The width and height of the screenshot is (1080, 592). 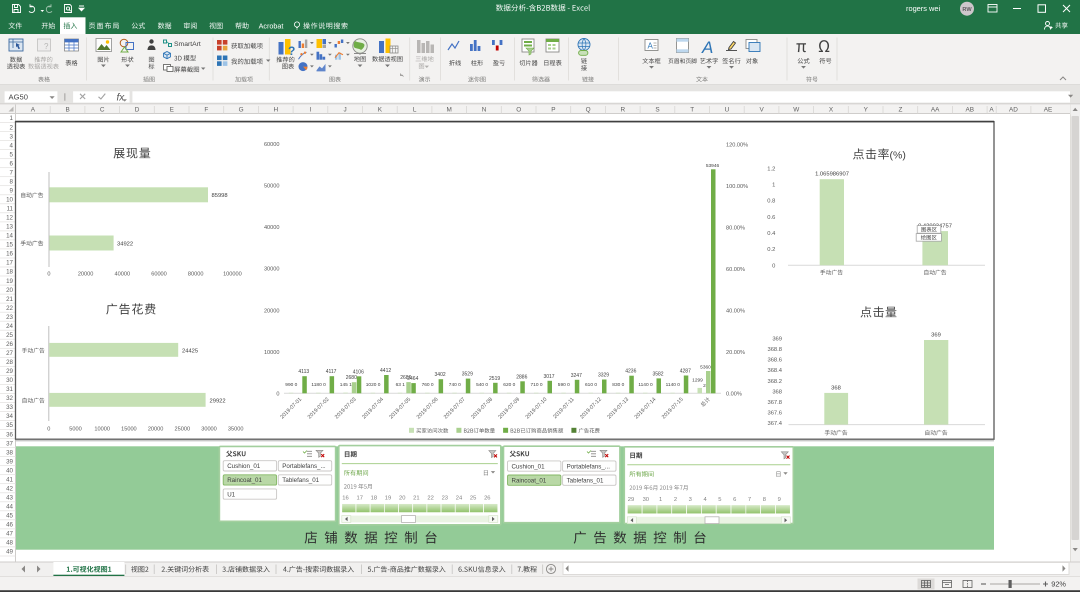 I want to click on svg-text: 23, so click(x=445, y=499).